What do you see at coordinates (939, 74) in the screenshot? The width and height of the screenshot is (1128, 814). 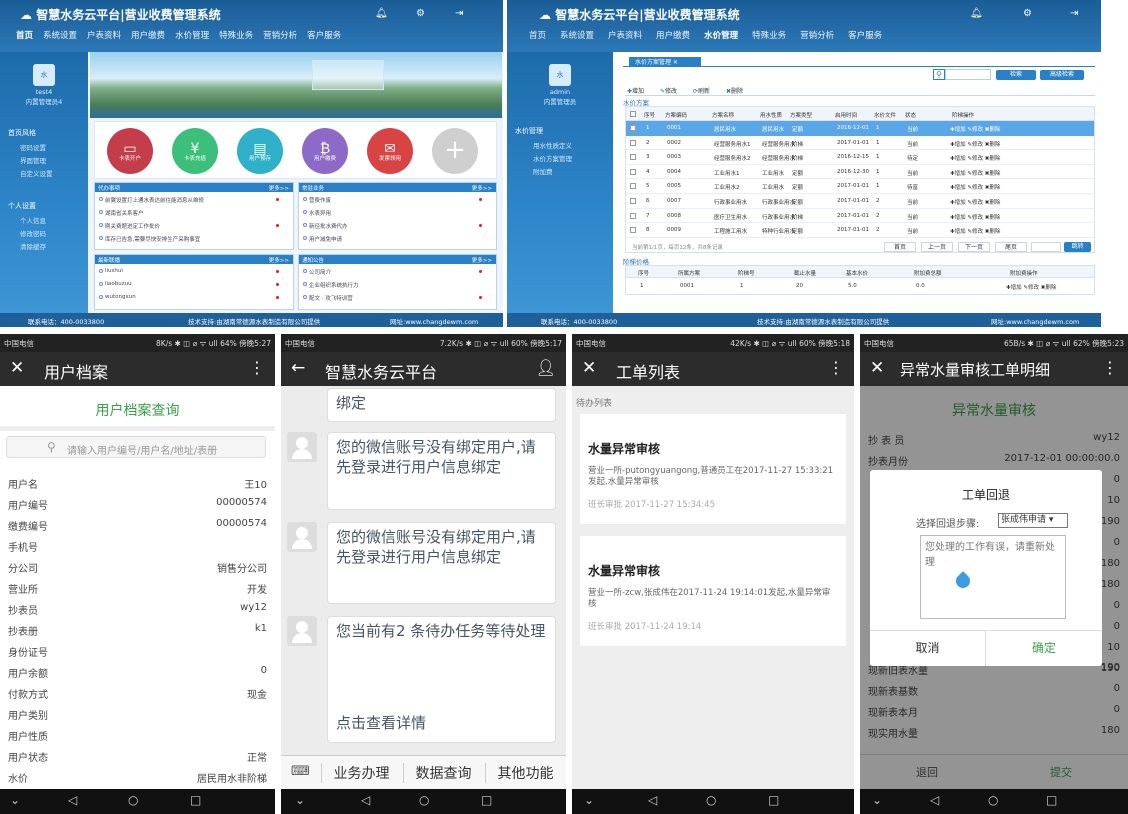 I see `search-icon: ⚲` at bounding box center [939, 74].